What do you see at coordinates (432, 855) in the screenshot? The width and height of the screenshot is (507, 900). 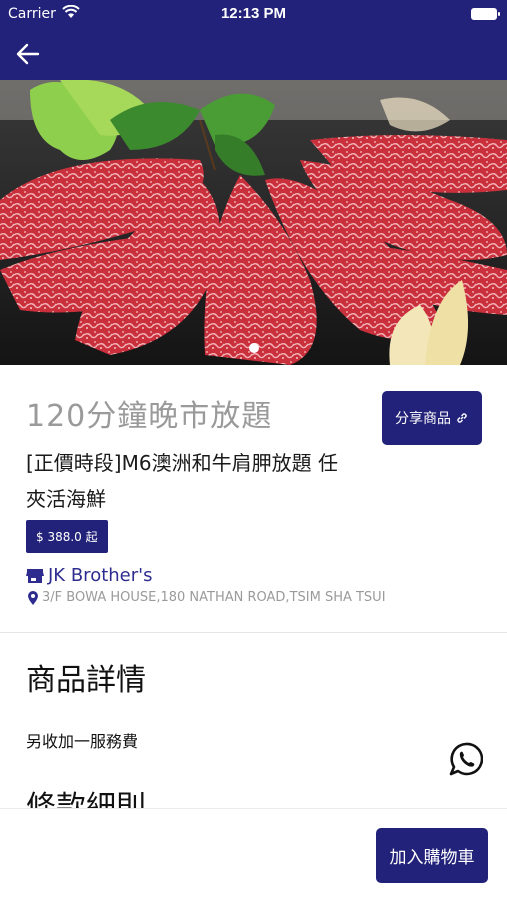 I see `add-to-cart-button: 加入購物車` at bounding box center [432, 855].